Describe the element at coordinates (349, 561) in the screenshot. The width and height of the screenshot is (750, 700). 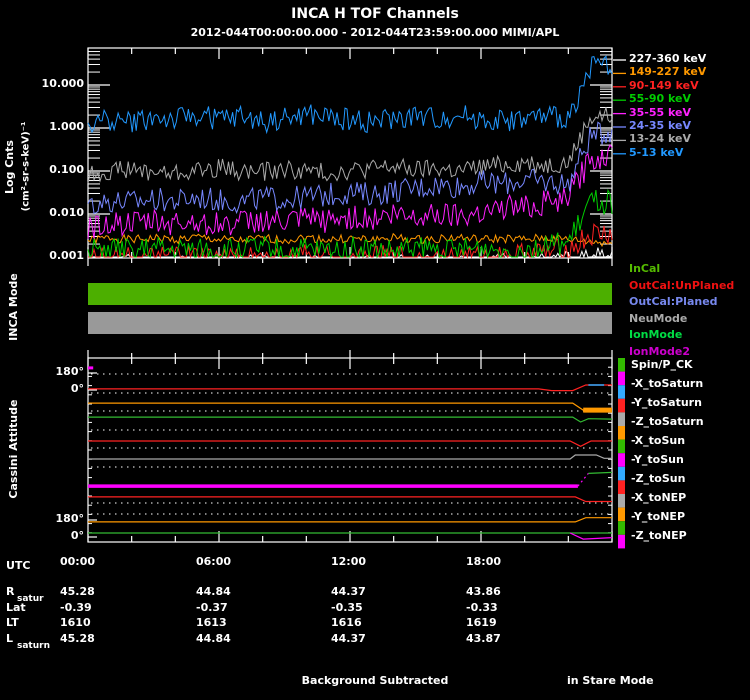
I see `utc-tick-label: 12:00` at that location.